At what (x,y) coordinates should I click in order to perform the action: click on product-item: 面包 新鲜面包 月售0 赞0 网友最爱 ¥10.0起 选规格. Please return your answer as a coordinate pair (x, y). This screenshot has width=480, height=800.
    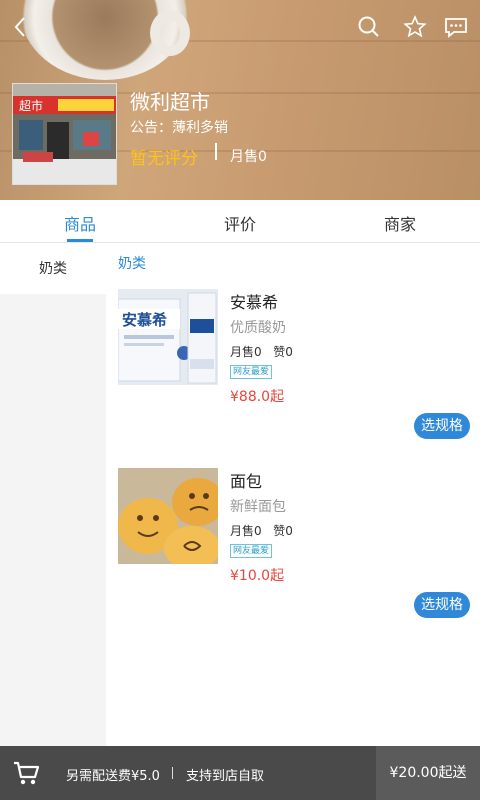
    Looking at the image, I should click on (296, 543).